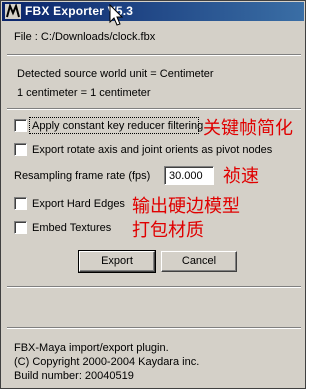 The image size is (320, 389). Describe the element at coordinates (82, 176) in the screenshot. I see `resampling-label: Resampling frame rate (fps)` at that location.